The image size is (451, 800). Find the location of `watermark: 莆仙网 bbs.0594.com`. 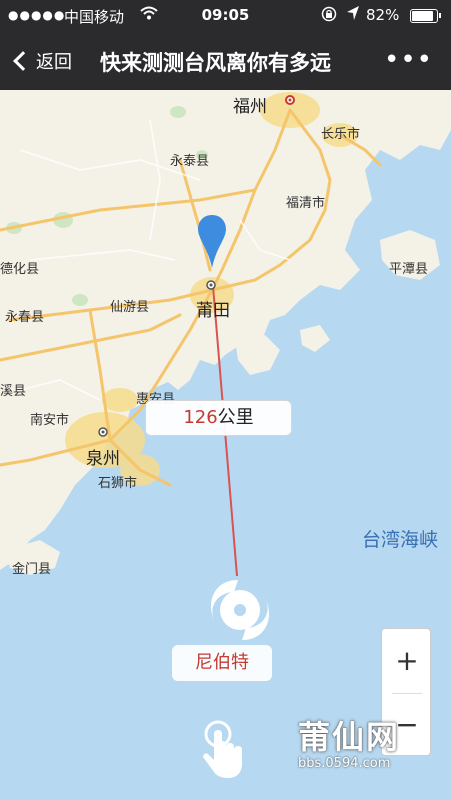

watermark: 莆仙网 bbs.0594.com is located at coordinates (365, 742).